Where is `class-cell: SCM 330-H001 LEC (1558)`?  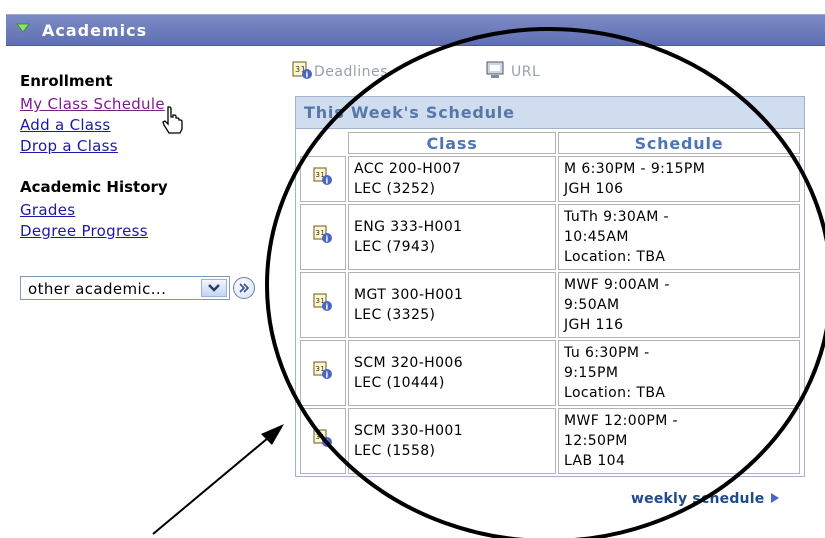 class-cell: SCM 330-H001 LEC (1558) is located at coordinates (452, 441).